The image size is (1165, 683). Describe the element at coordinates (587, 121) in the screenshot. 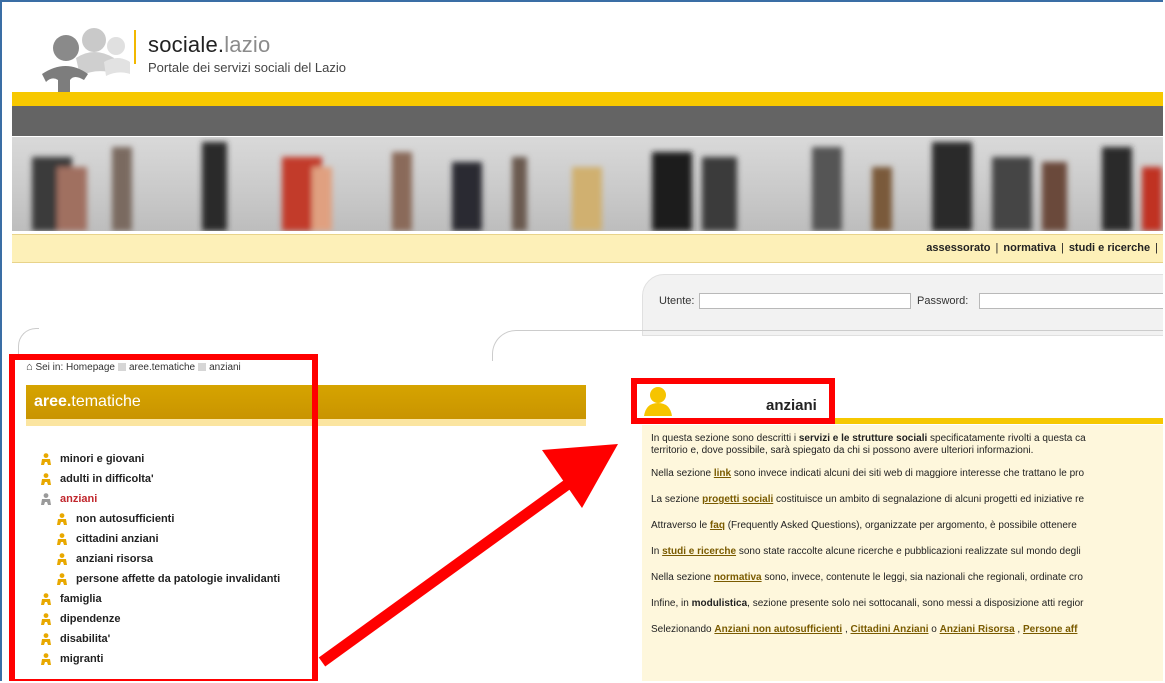

I see `header-grey-band` at that location.